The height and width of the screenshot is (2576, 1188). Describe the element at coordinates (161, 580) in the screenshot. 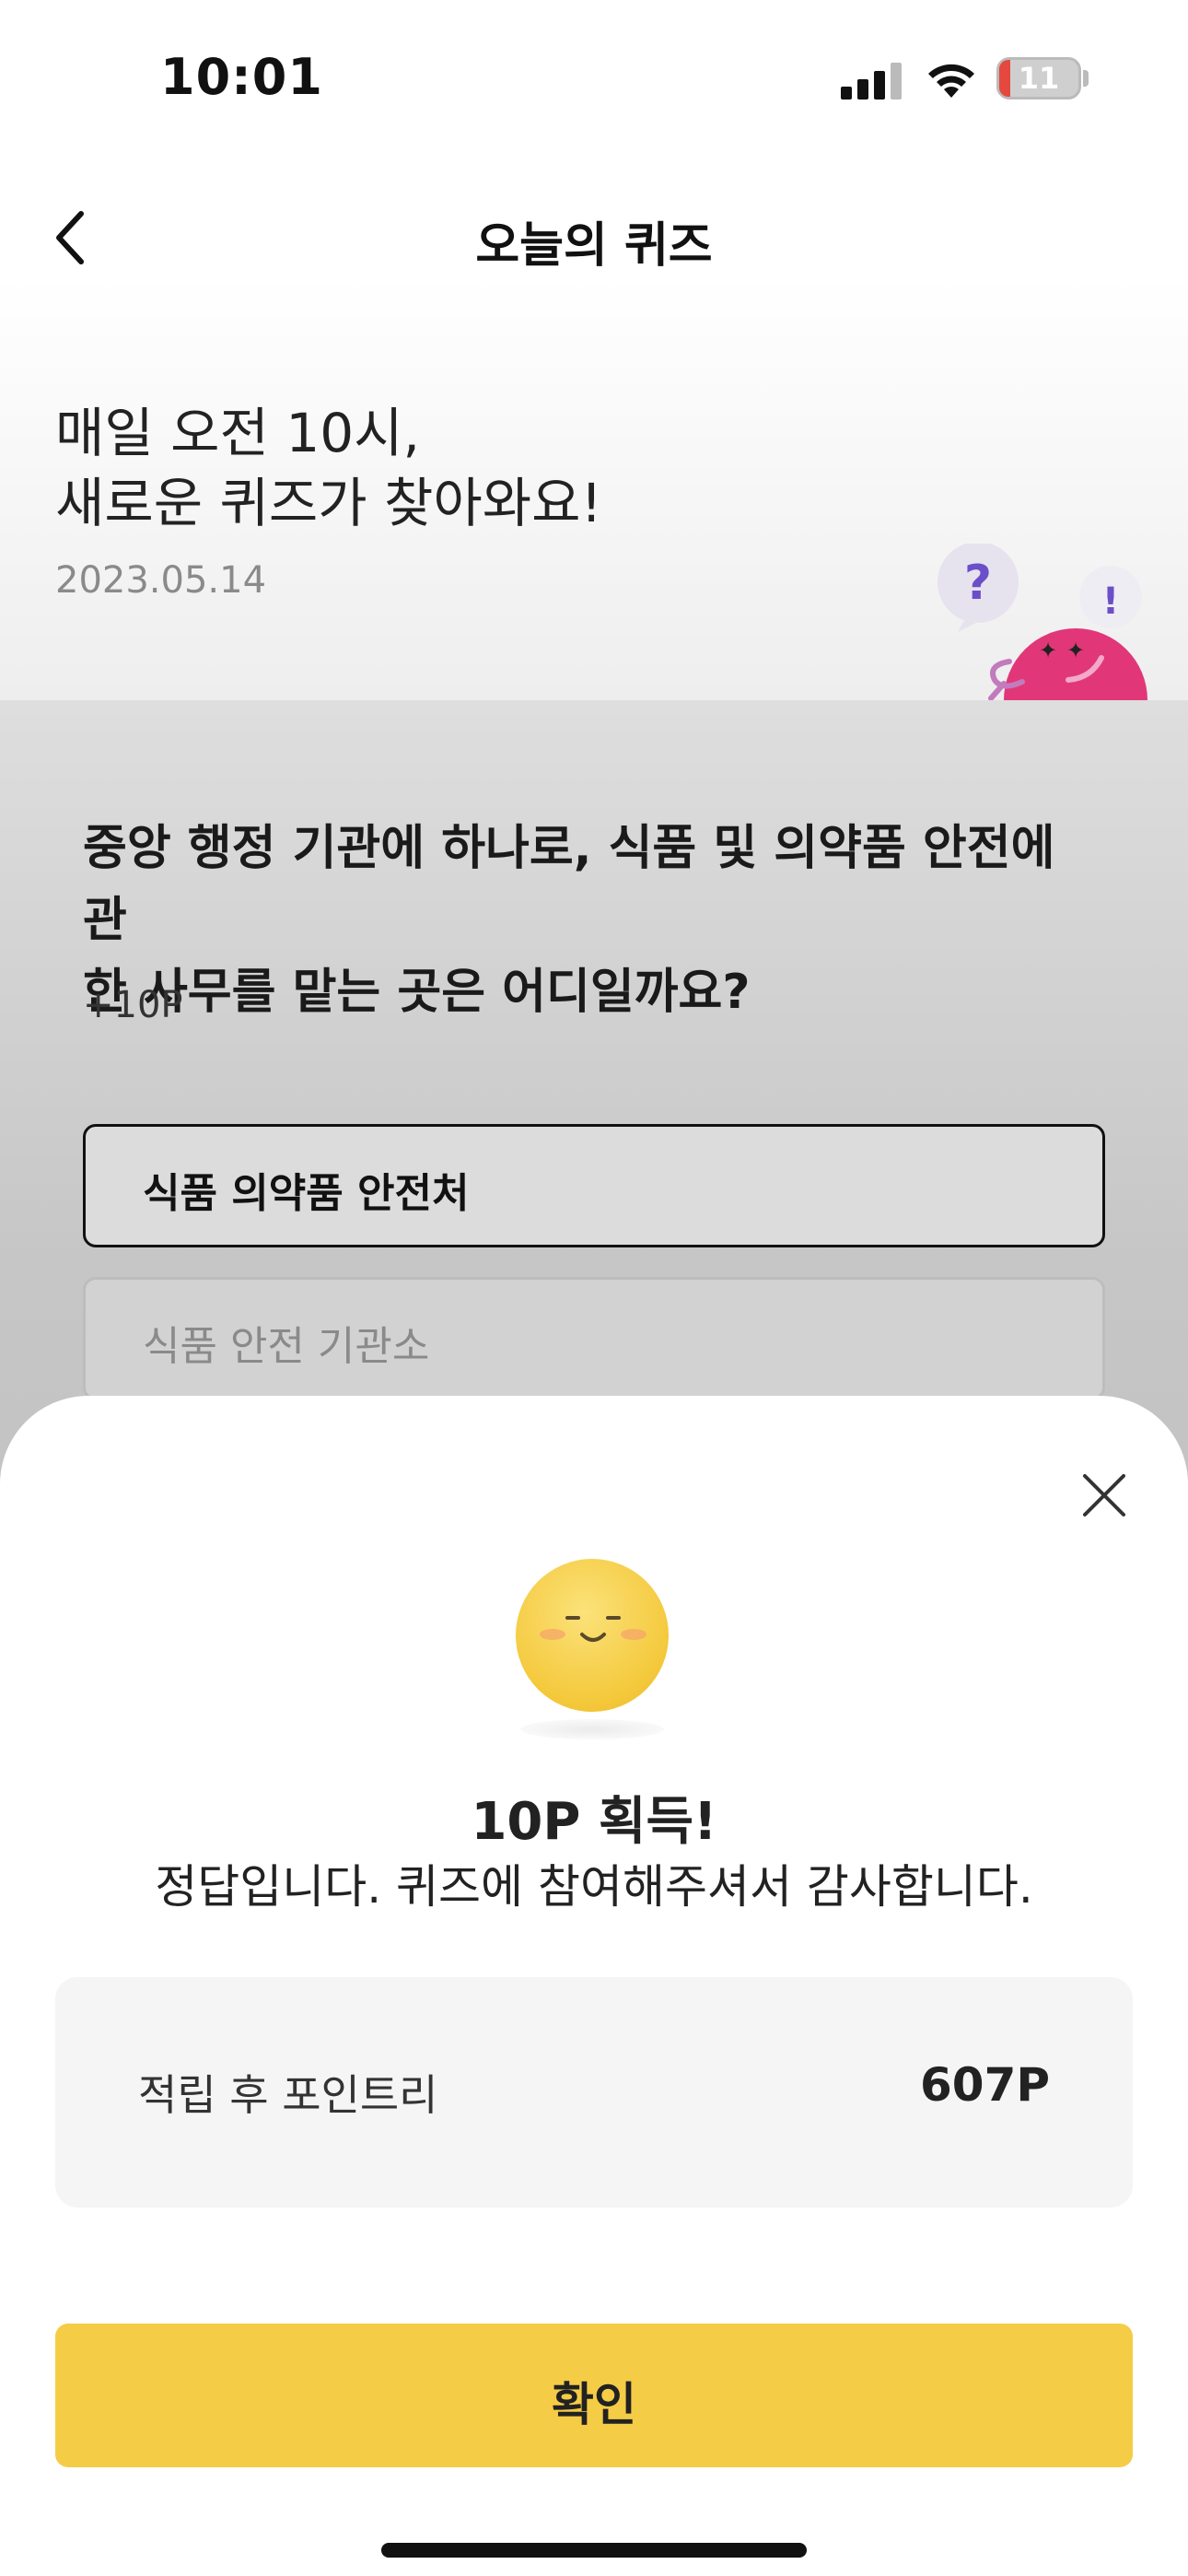

I see `quiz-date: 2023.05.14` at that location.